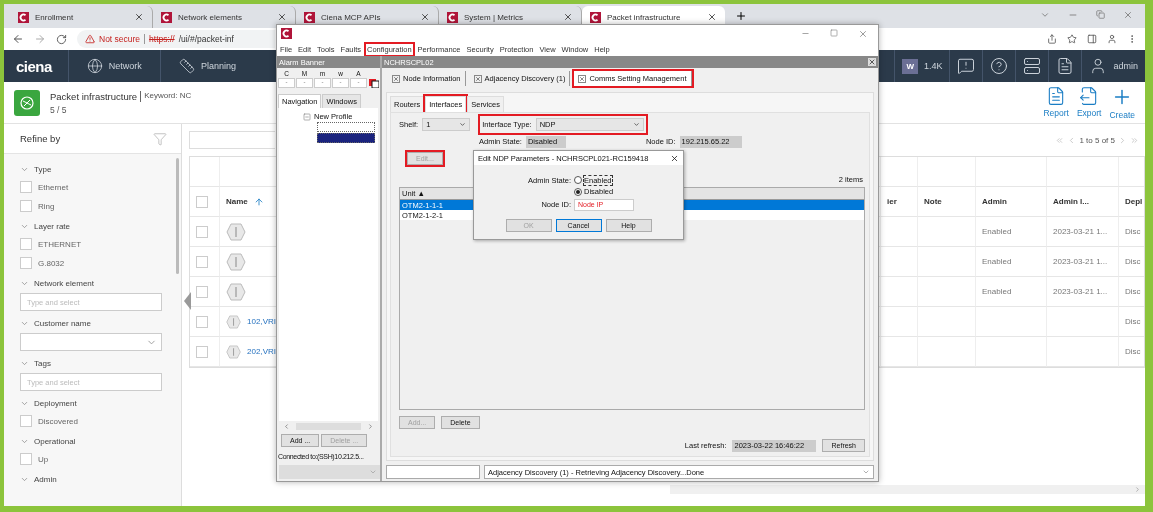  I want to click on page-title: Packet infrastructure, so click(96, 96).